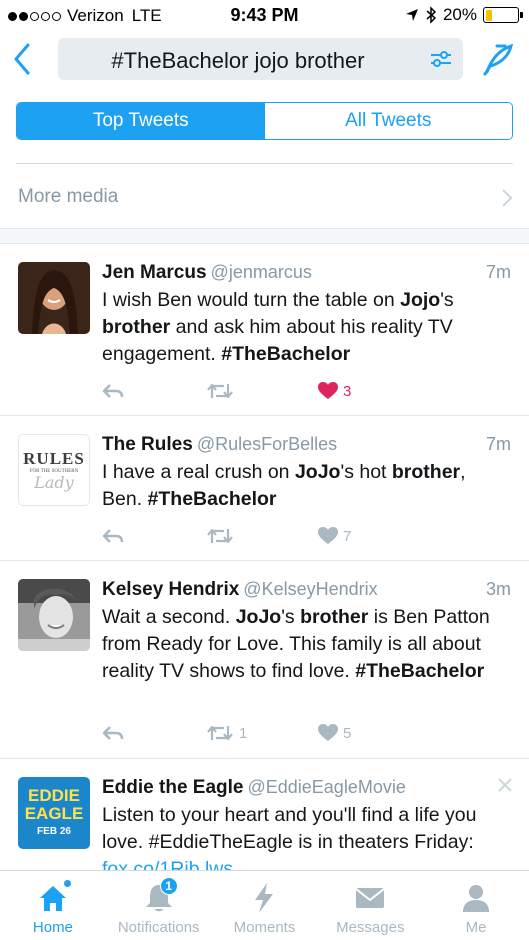 The width and height of the screenshot is (529, 940). I want to click on tweet-actions: 7, so click(226, 536).